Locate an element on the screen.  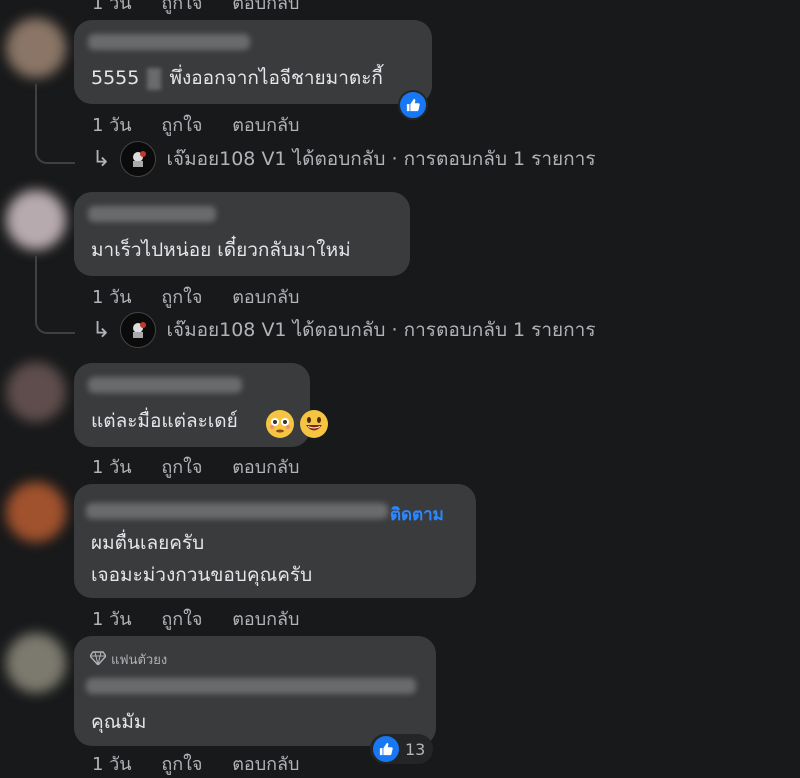
badge-label: แฟนตัวยง is located at coordinates (139, 660).